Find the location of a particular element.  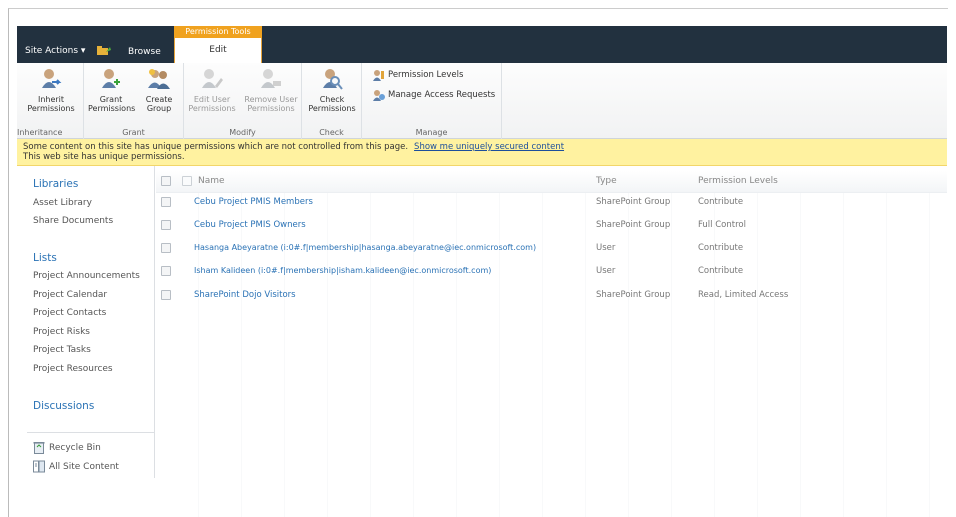

inherit-label-2: Permissions is located at coordinates (51, 108).